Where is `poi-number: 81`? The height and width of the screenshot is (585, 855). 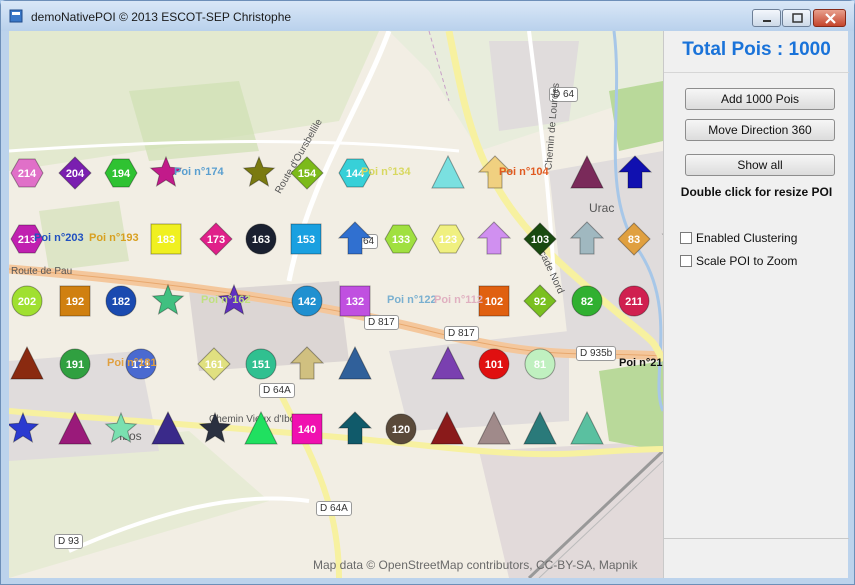
poi-number: 81 is located at coordinates (540, 365).